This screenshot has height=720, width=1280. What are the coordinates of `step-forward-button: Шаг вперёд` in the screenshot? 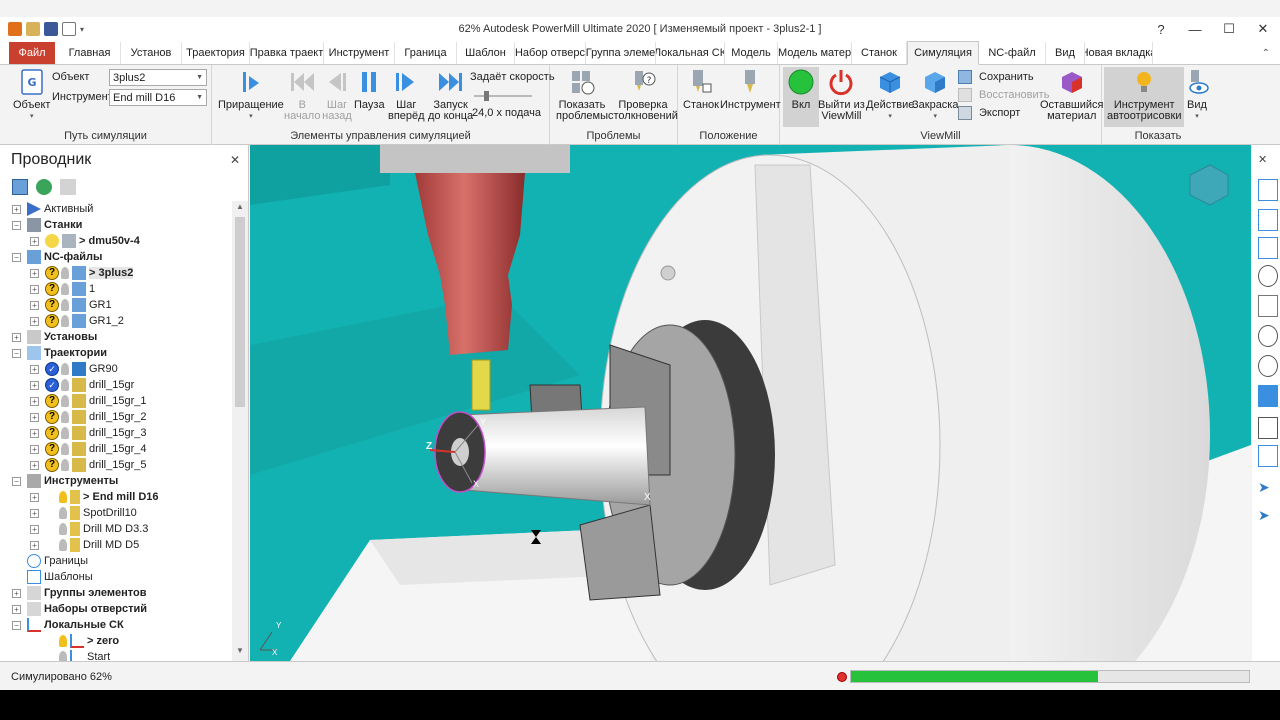 It's located at (406, 94).